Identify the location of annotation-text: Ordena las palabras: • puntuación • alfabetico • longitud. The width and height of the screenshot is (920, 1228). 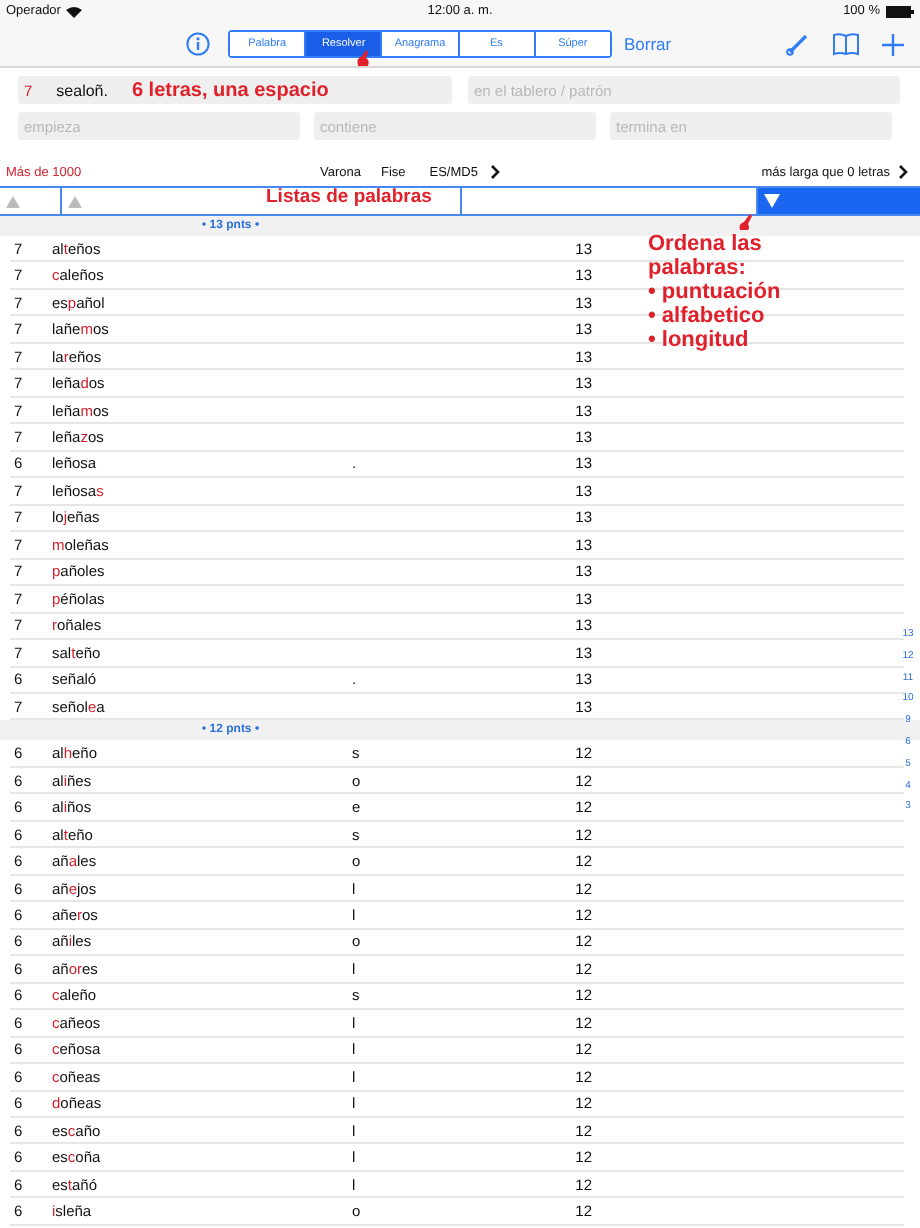
(714, 292).